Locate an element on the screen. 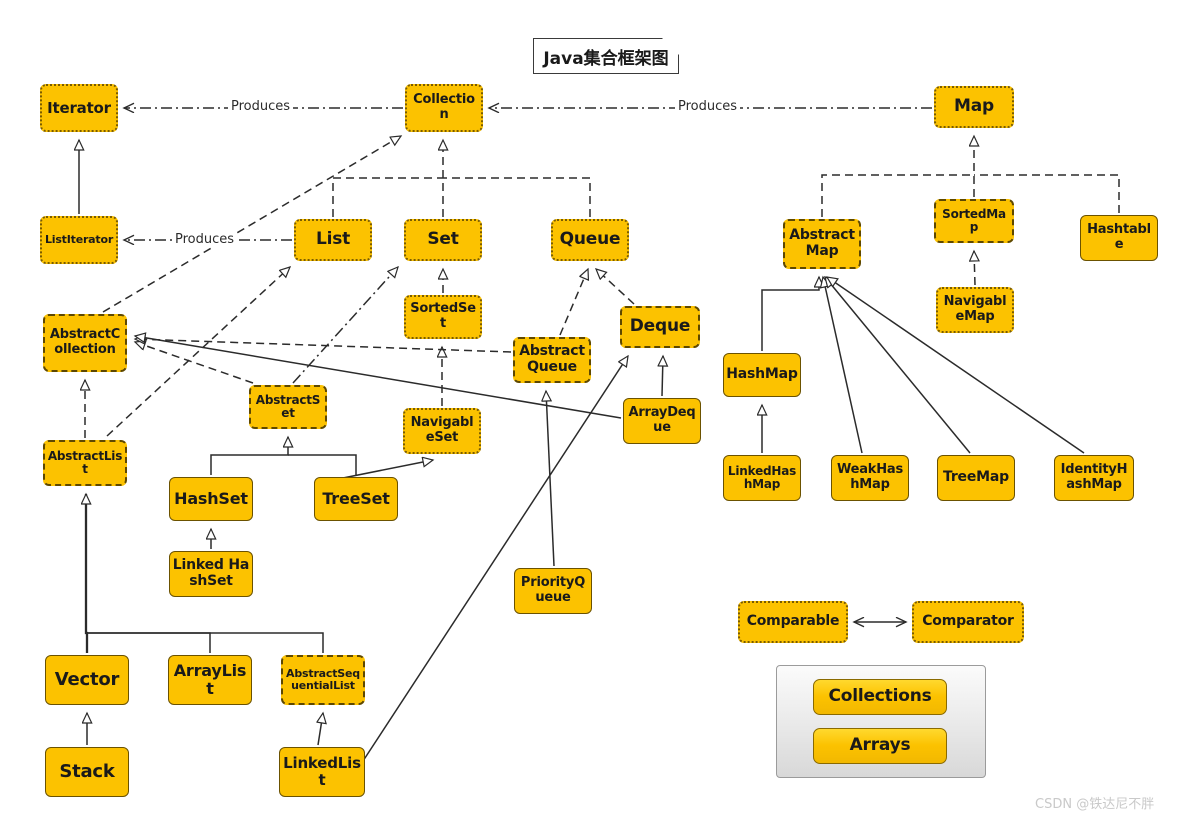 This screenshot has height=822, width=1184. node-label: Stack is located at coordinates (87, 771).